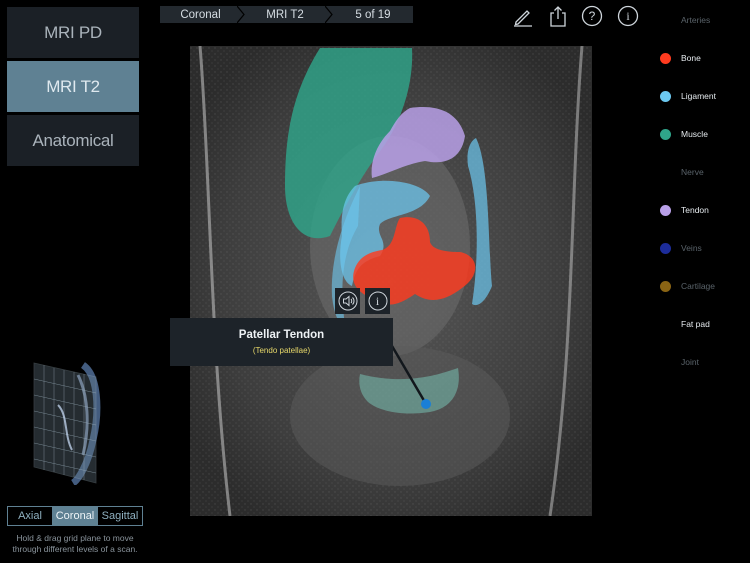 Image resolution: width=750 pixels, height=563 pixels. I want to click on legend-label: Cartilage, so click(698, 286).